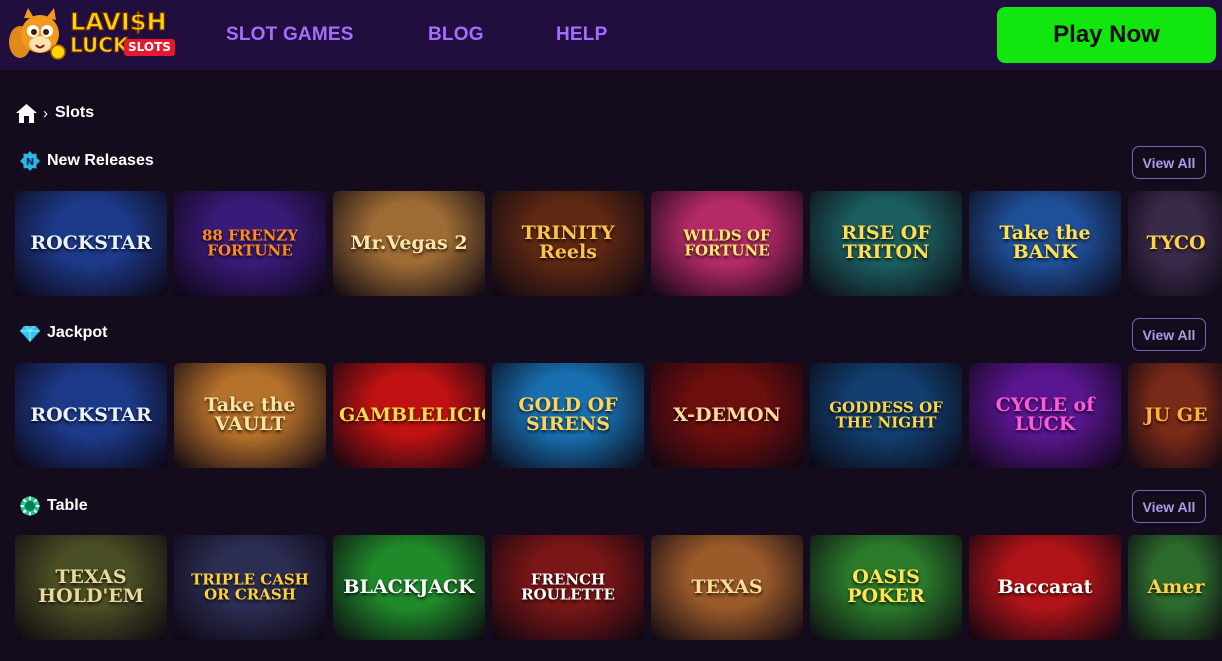  I want to click on game-tile: 88 FRENZY FORTUNE, so click(250, 243).